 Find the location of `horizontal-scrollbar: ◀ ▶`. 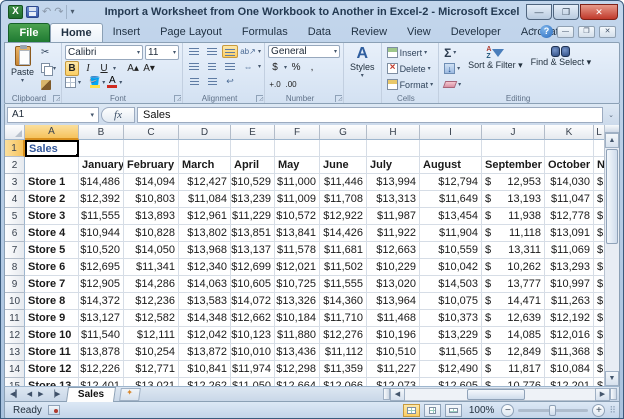

horizontal-scrollbar: ◀ ▶ is located at coordinates (500, 394).